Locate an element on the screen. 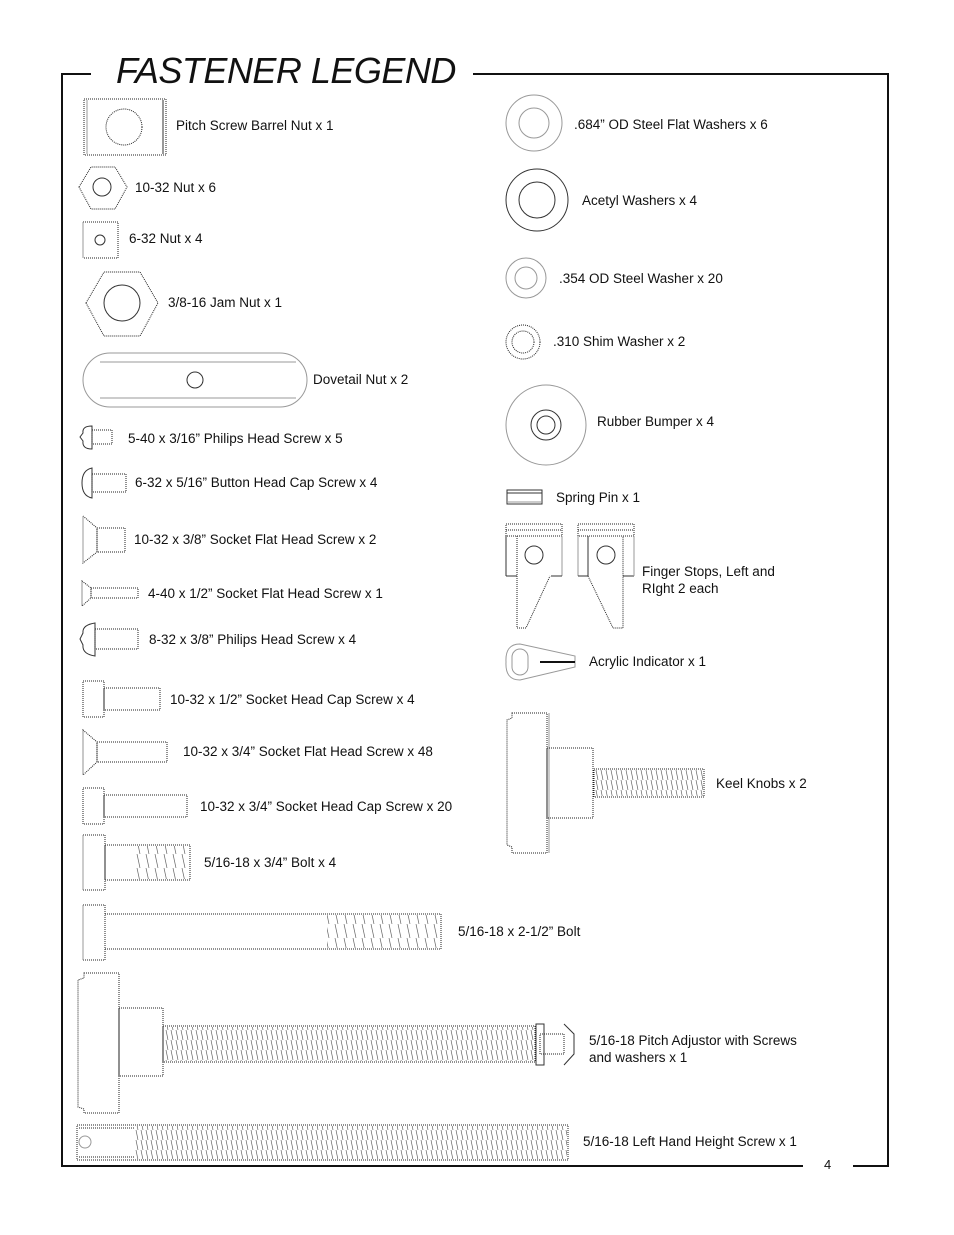  flat-washer-icon is located at coordinates (534, 123).